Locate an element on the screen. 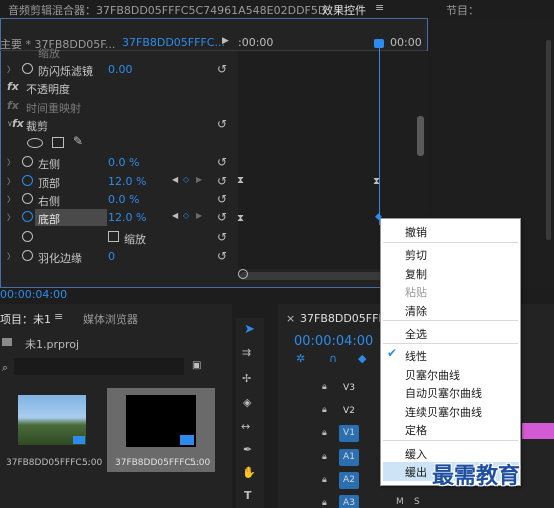 The height and width of the screenshot is (508, 554). timeline-close-icon: × is located at coordinates (290, 318).